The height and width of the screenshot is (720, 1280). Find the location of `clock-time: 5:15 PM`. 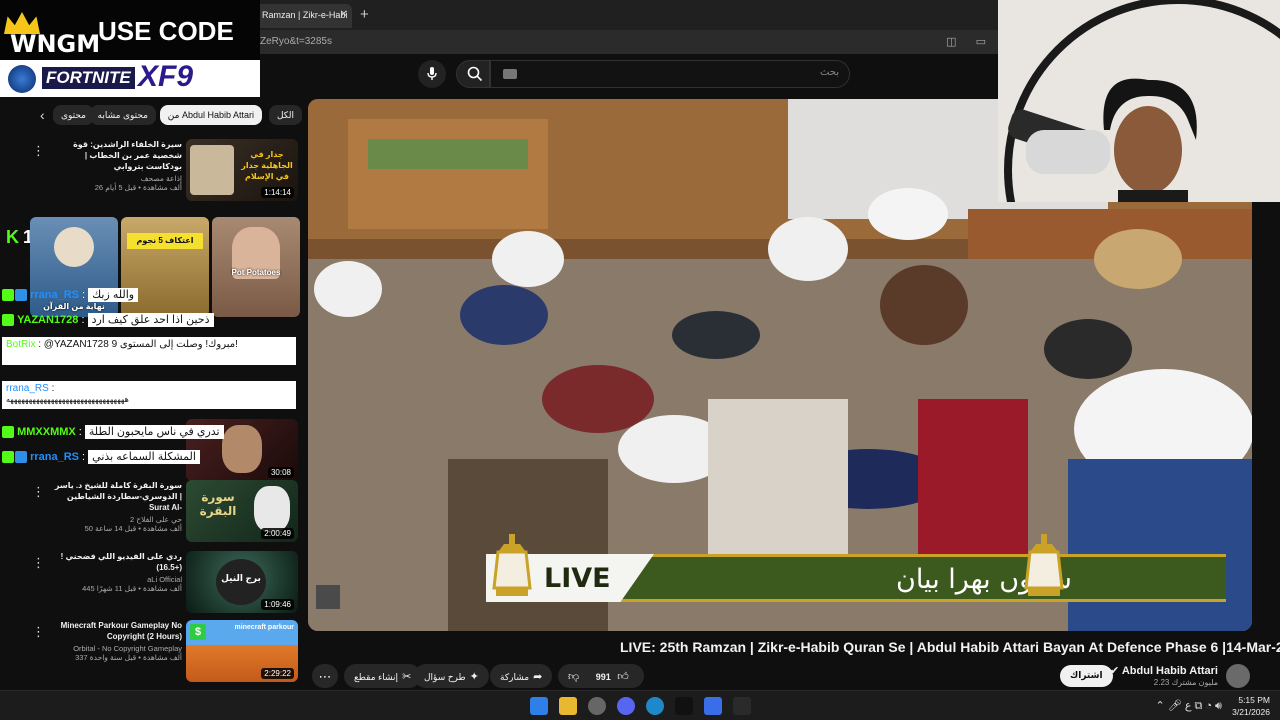

clock-time: 5:15 PM is located at coordinates (1254, 700).